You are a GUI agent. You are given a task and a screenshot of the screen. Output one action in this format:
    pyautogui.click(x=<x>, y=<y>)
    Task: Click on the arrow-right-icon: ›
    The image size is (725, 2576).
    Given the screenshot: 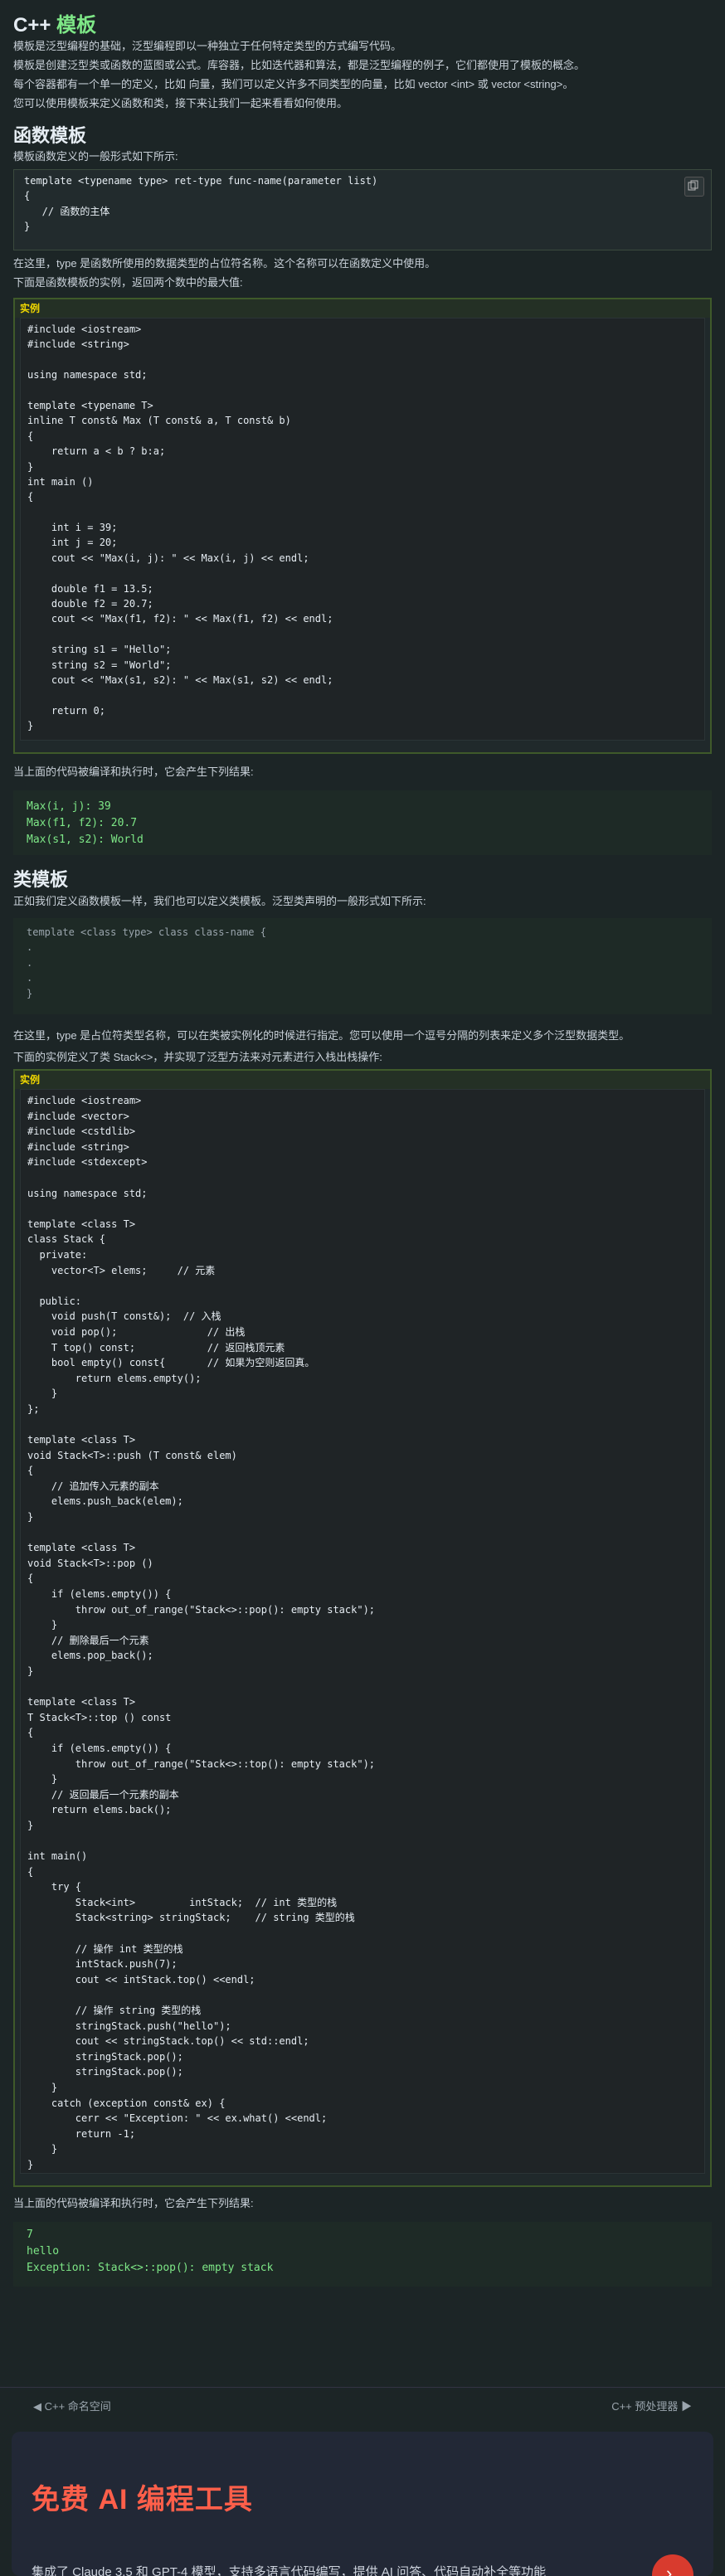 What is the action you would take?
    pyautogui.click(x=669, y=2570)
    